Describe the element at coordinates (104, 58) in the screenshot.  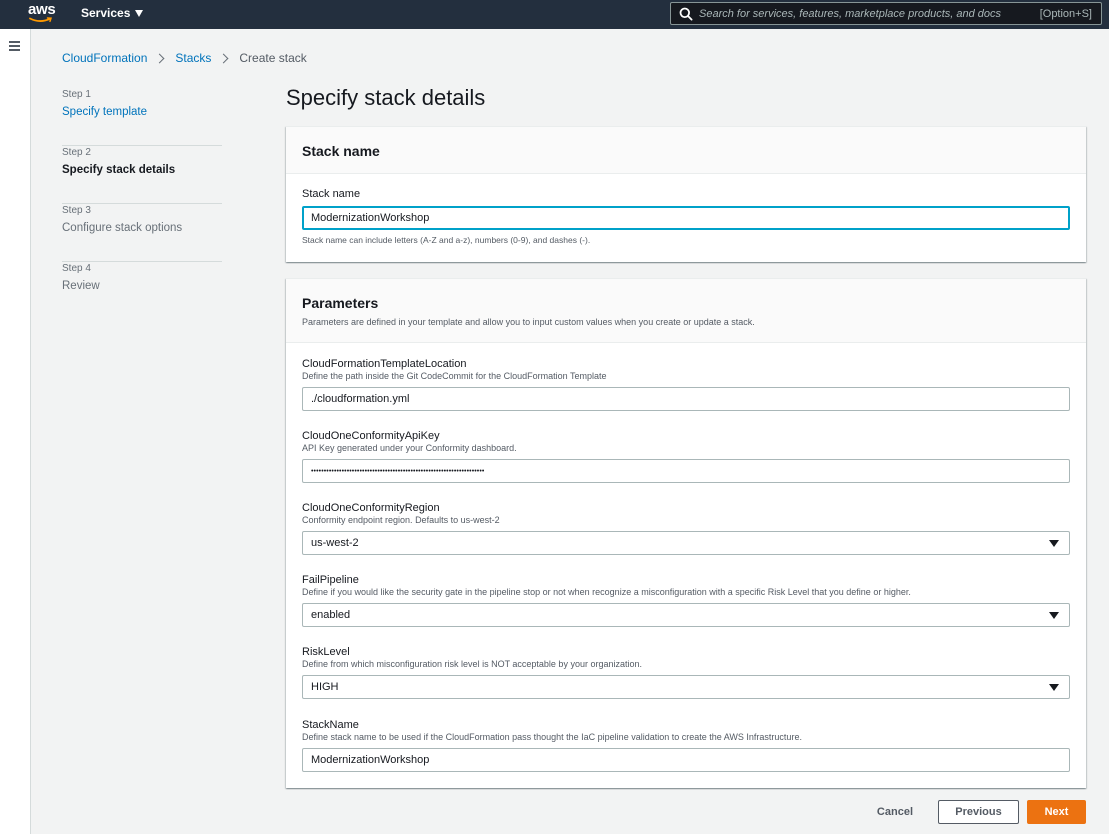
I see `breadcrumb-link-cloudformation: CloudFormation` at that location.